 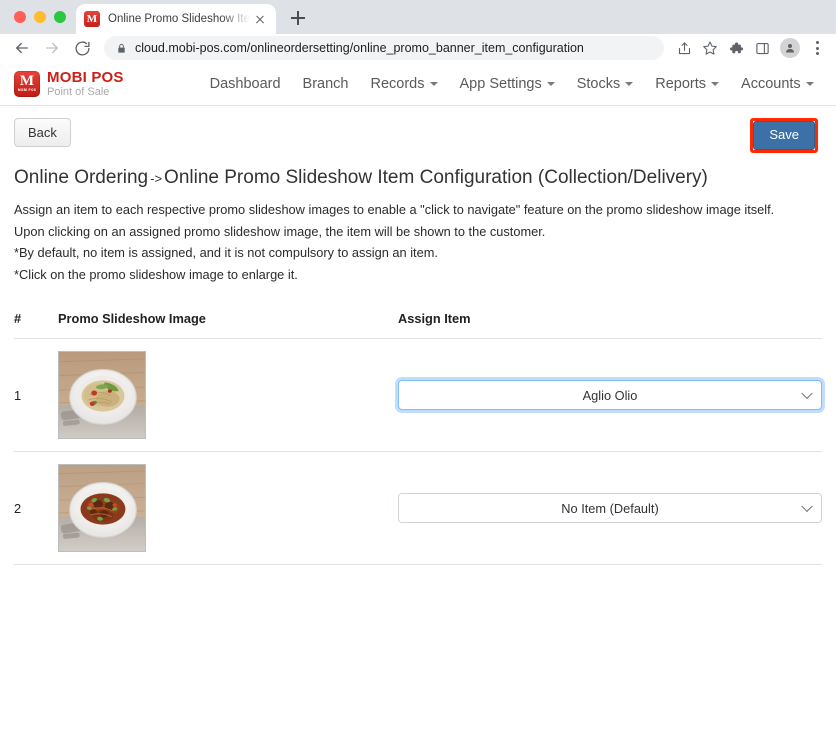 I want to click on nav-item-records: Records, so click(x=404, y=84).